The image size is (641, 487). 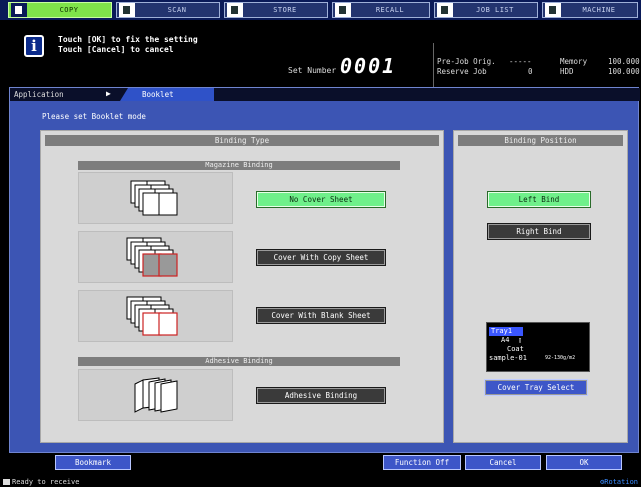 I want to click on breadcrumb: Application ▶ Booklet, so click(x=325, y=94).